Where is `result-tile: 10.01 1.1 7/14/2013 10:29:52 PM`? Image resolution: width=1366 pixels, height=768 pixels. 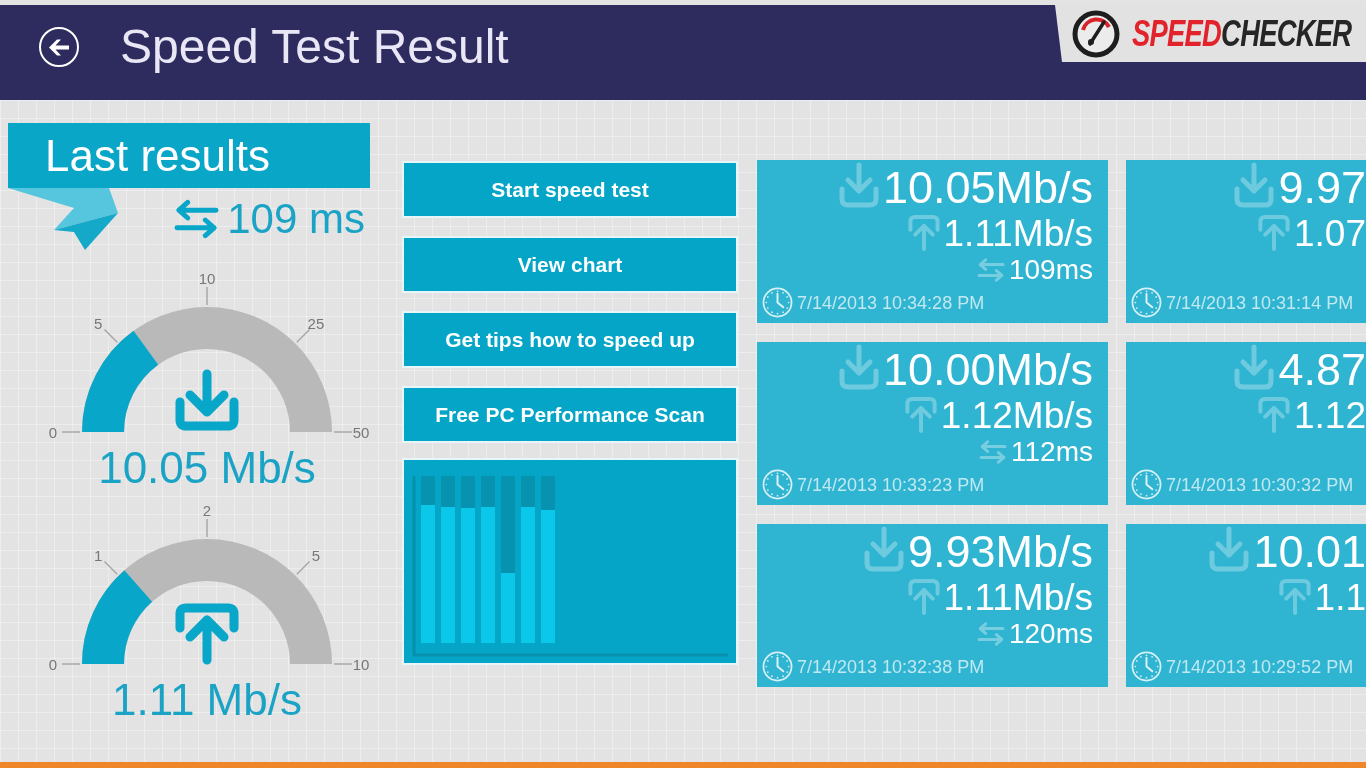
result-tile: 10.01 1.1 7/14/2013 10:29:52 PM is located at coordinates (1246, 605).